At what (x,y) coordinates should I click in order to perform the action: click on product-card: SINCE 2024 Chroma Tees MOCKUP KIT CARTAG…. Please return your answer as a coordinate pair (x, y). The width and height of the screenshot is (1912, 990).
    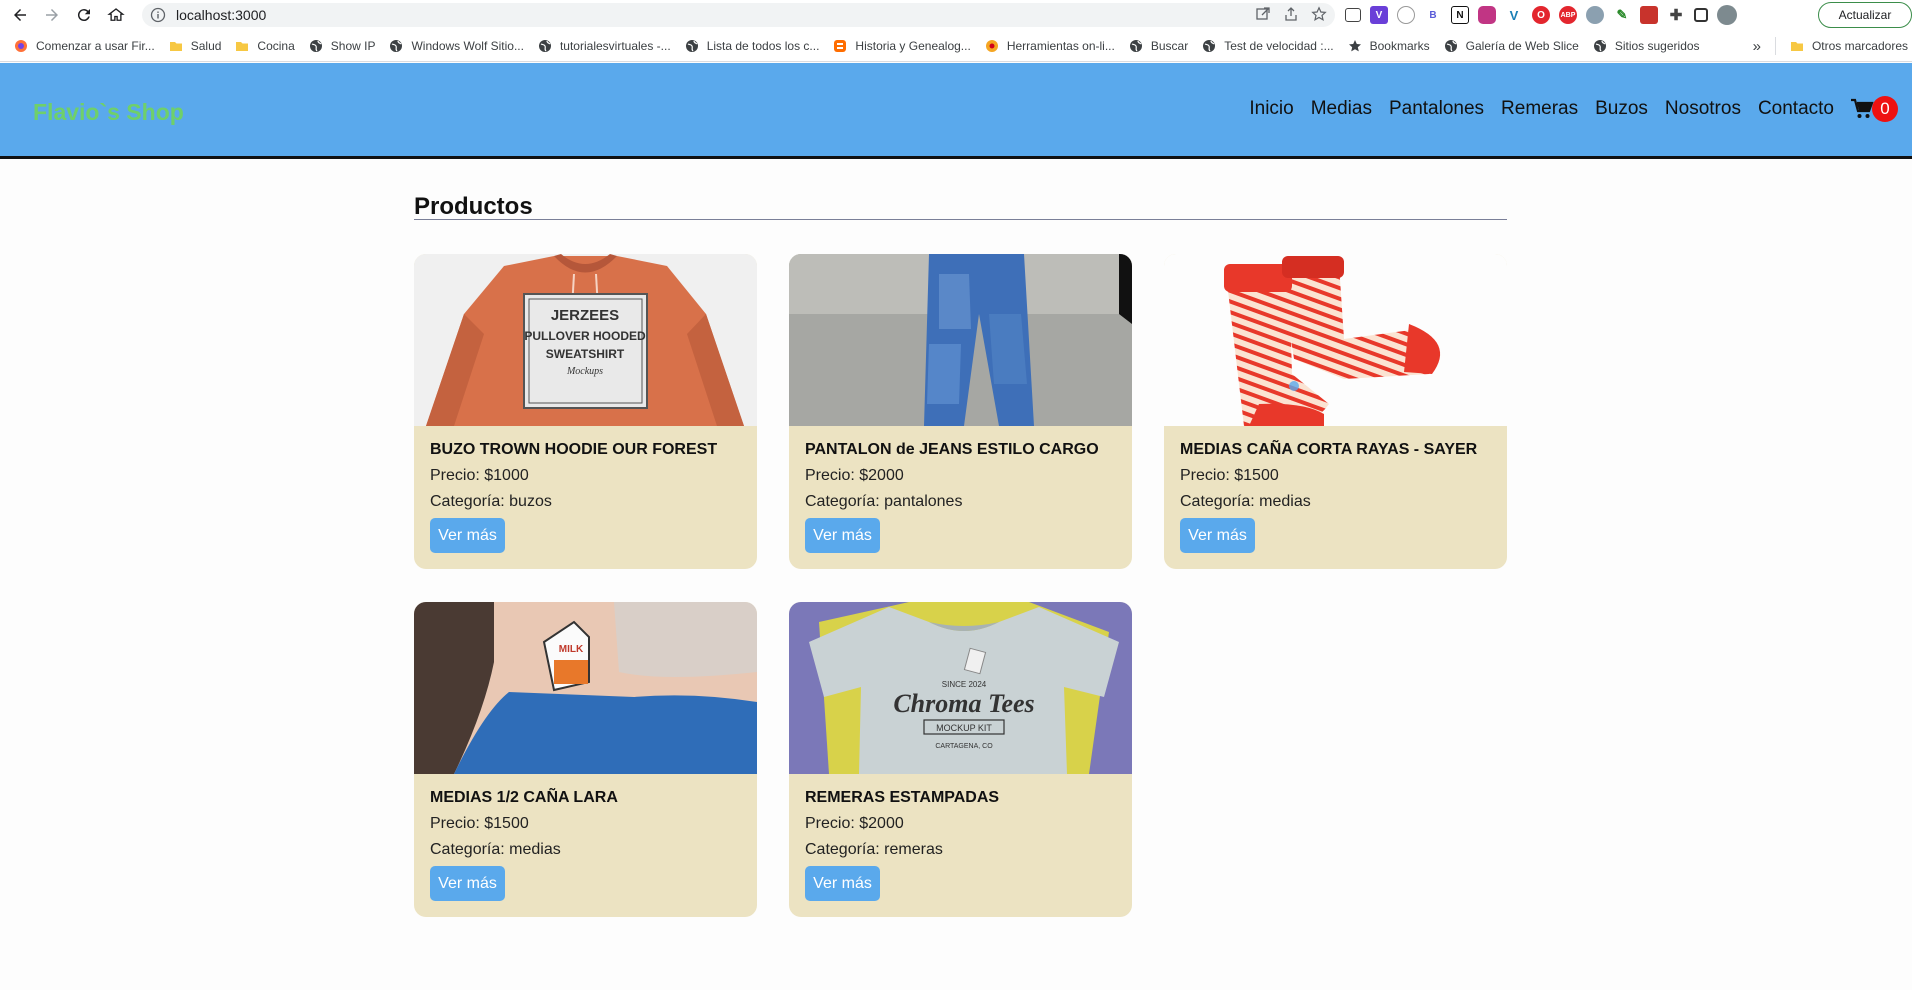
    Looking at the image, I should click on (960, 759).